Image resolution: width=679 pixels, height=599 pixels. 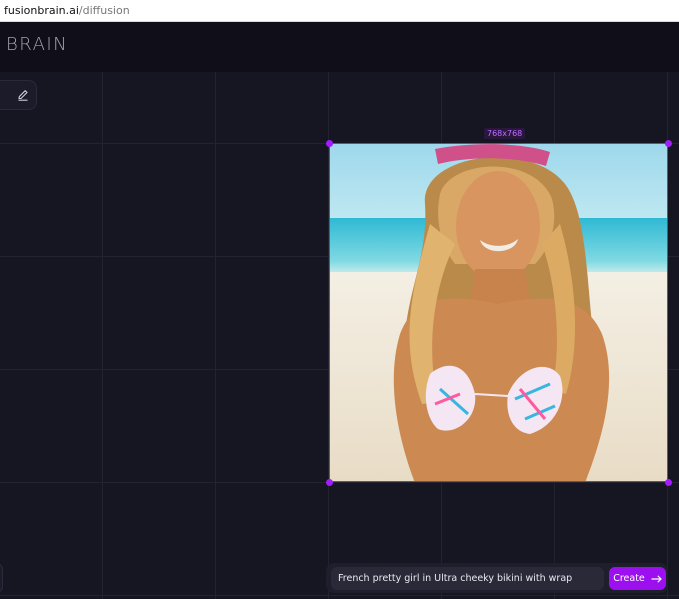 What do you see at coordinates (339, 47) in the screenshot?
I see `top-bar: BRAIN` at bounding box center [339, 47].